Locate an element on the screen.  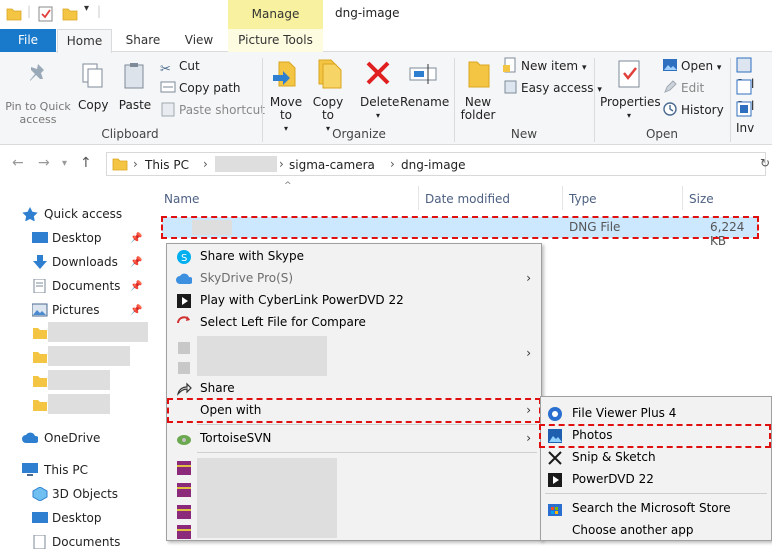
move-to-icon is located at coordinates (284, 74).